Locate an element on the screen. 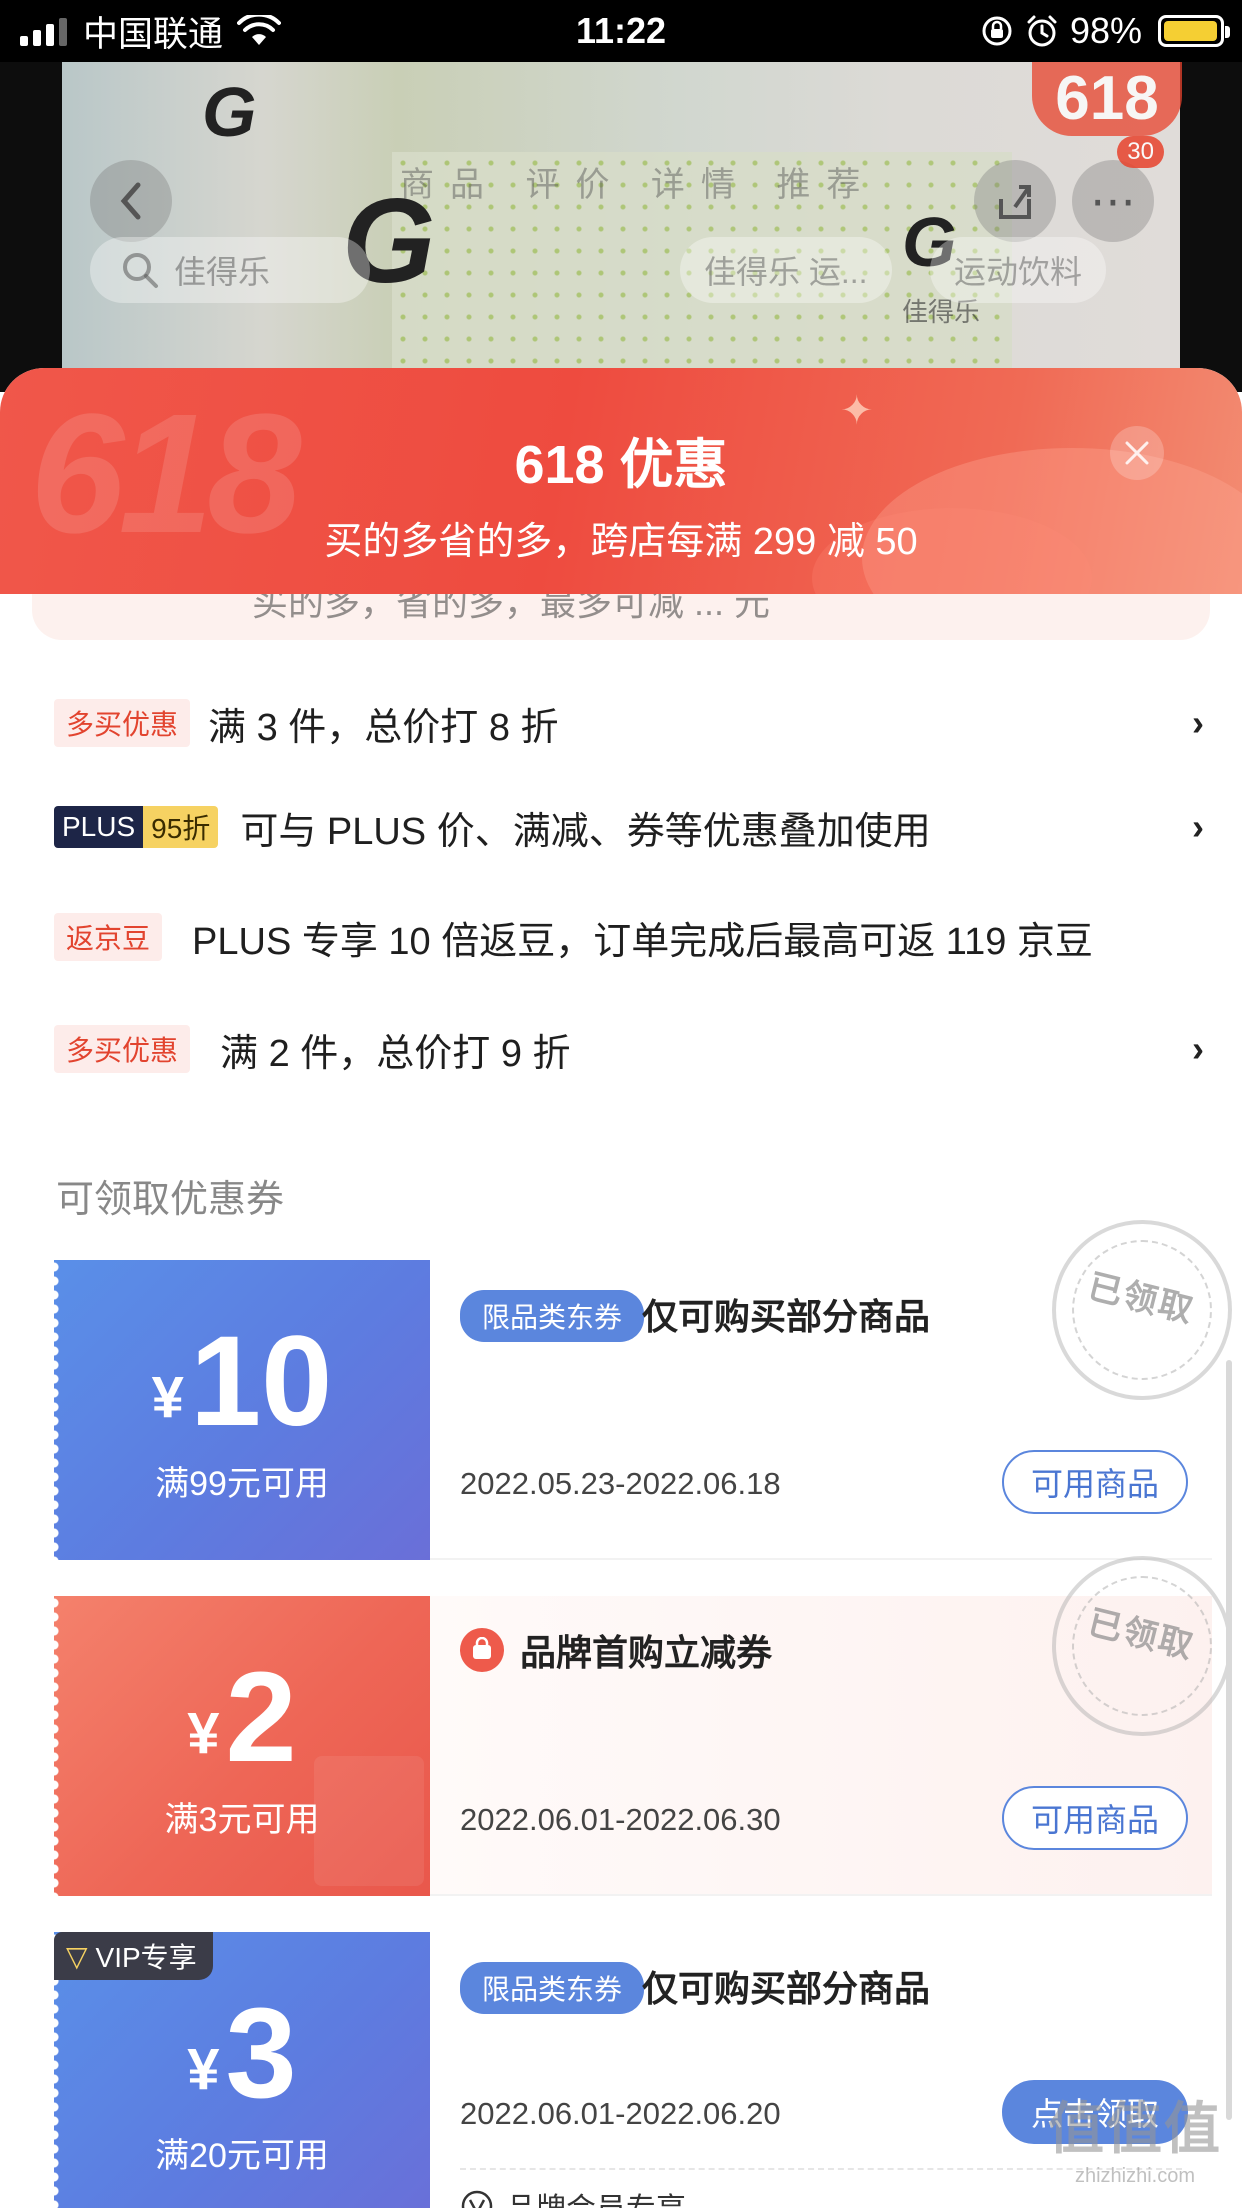 This screenshot has height=2208, width=1242. coupon-amount: ¥2 is located at coordinates (242, 1717).